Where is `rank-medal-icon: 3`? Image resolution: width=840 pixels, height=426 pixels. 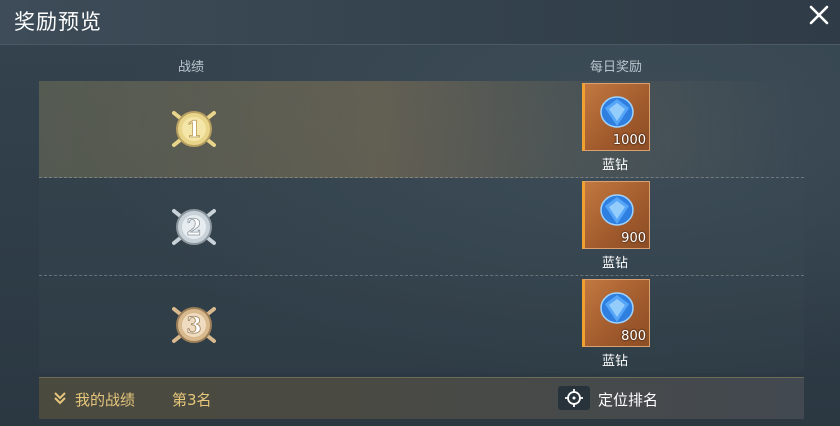
rank-medal-icon: 3 is located at coordinates (194, 325).